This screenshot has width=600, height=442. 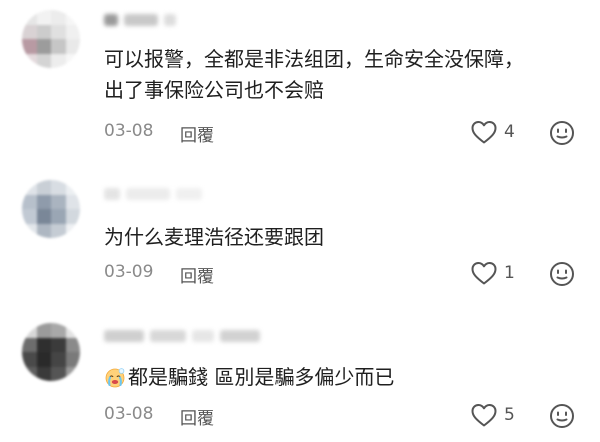 I want to click on comment-text: 都是騙錢 區別是騙多偏少而已, so click(x=342, y=377).